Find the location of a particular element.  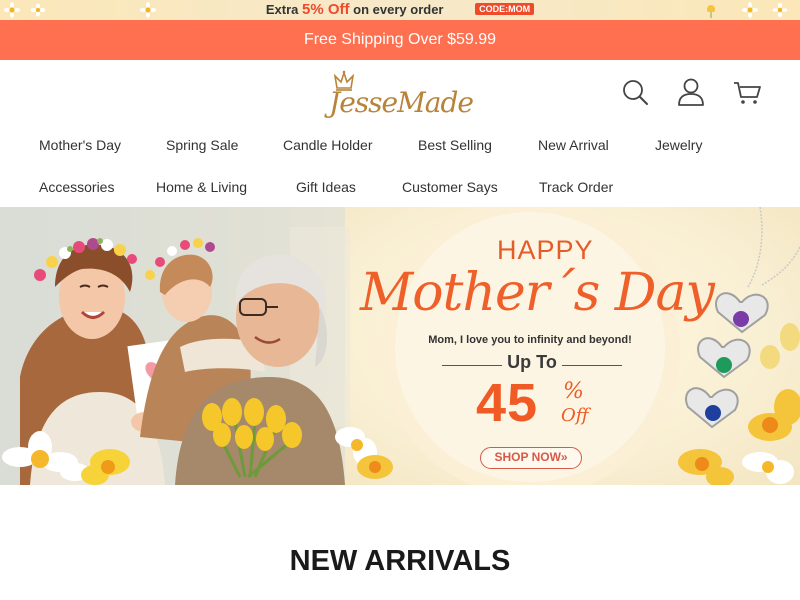

free-shipping-bar: Free Shipping Over $59.99 is located at coordinates (400, 40).